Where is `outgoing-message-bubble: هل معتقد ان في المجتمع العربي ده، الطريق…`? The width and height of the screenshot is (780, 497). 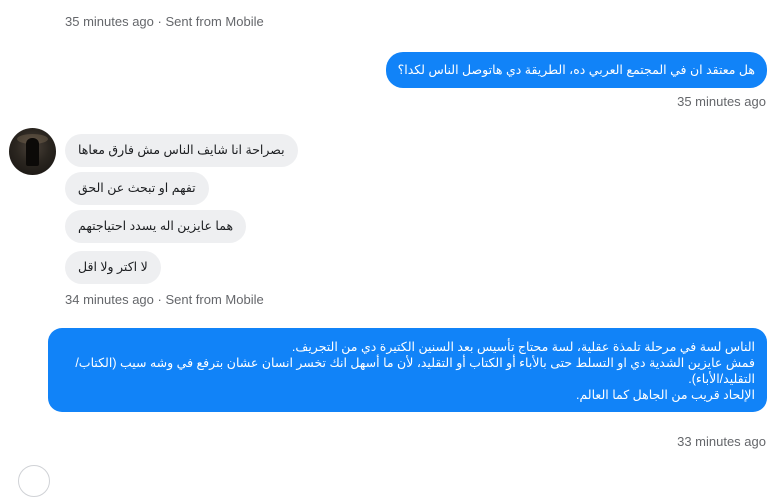 outgoing-message-bubble: هل معتقد ان في المجتمع العربي ده، الطريق… is located at coordinates (576, 70).